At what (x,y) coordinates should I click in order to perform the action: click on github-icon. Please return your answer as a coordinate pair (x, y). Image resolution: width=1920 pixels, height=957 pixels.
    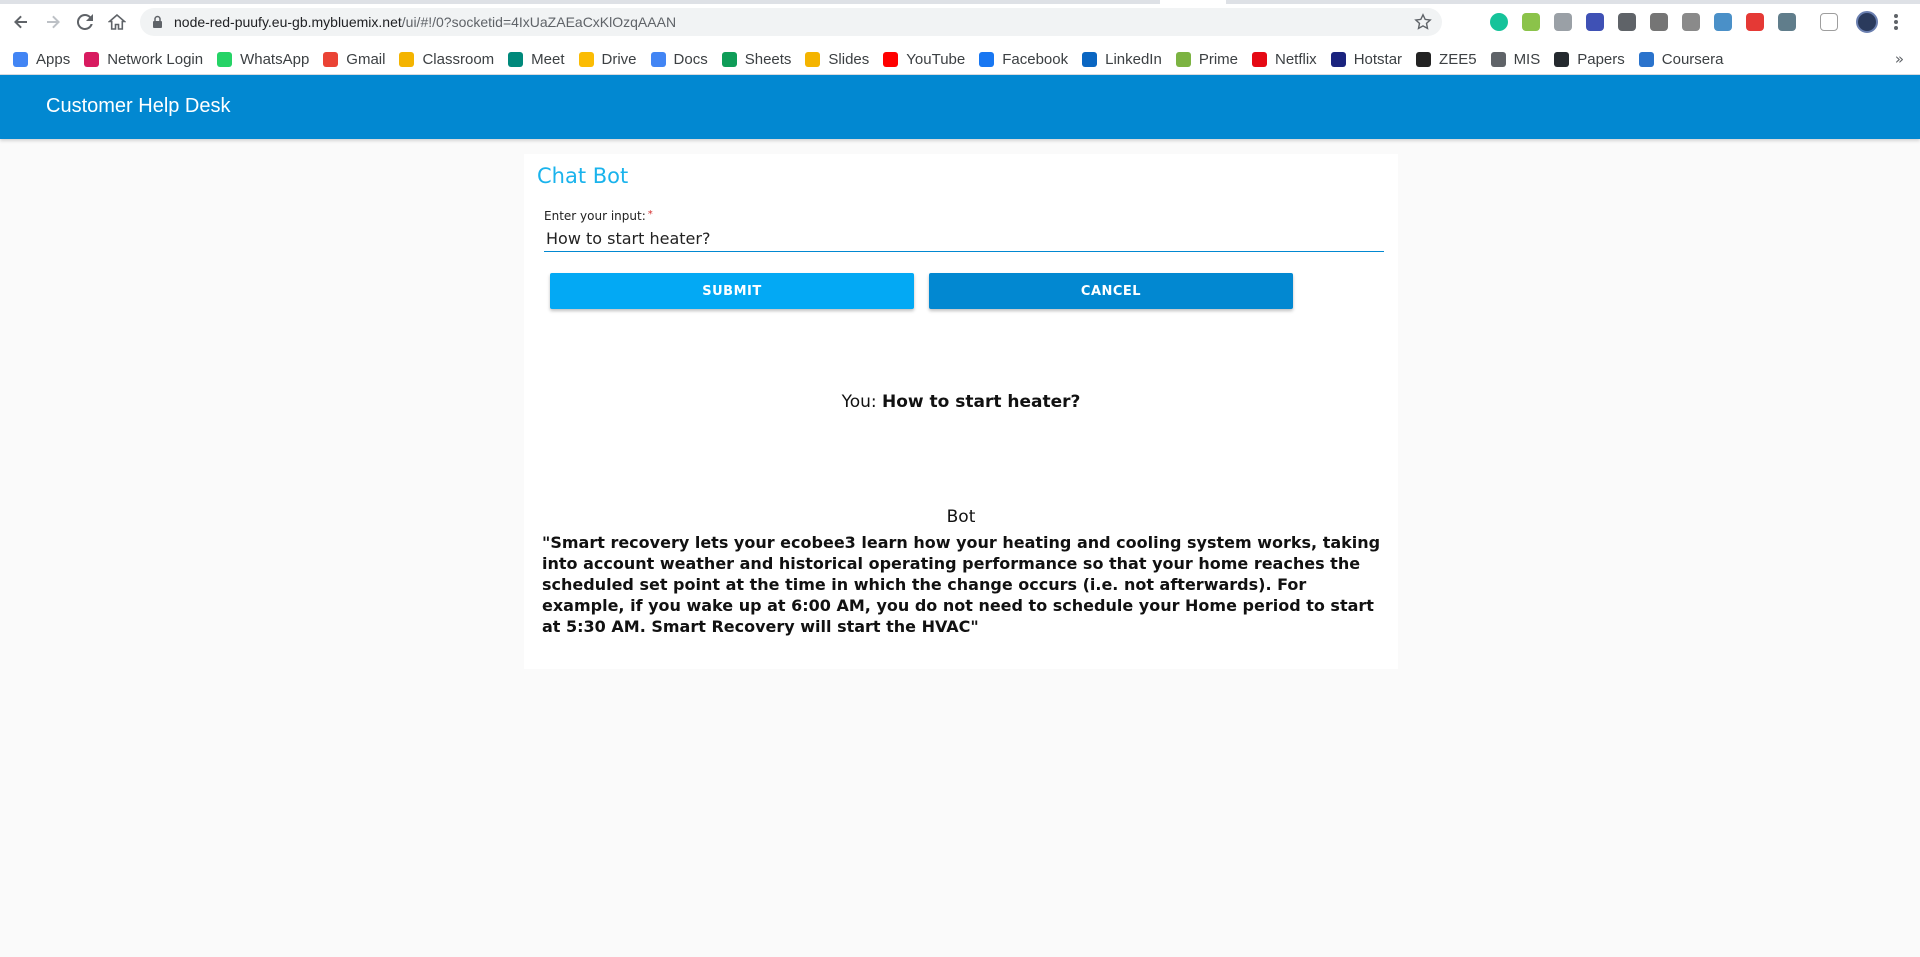
    Looking at the image, I should click on (1562, 59).